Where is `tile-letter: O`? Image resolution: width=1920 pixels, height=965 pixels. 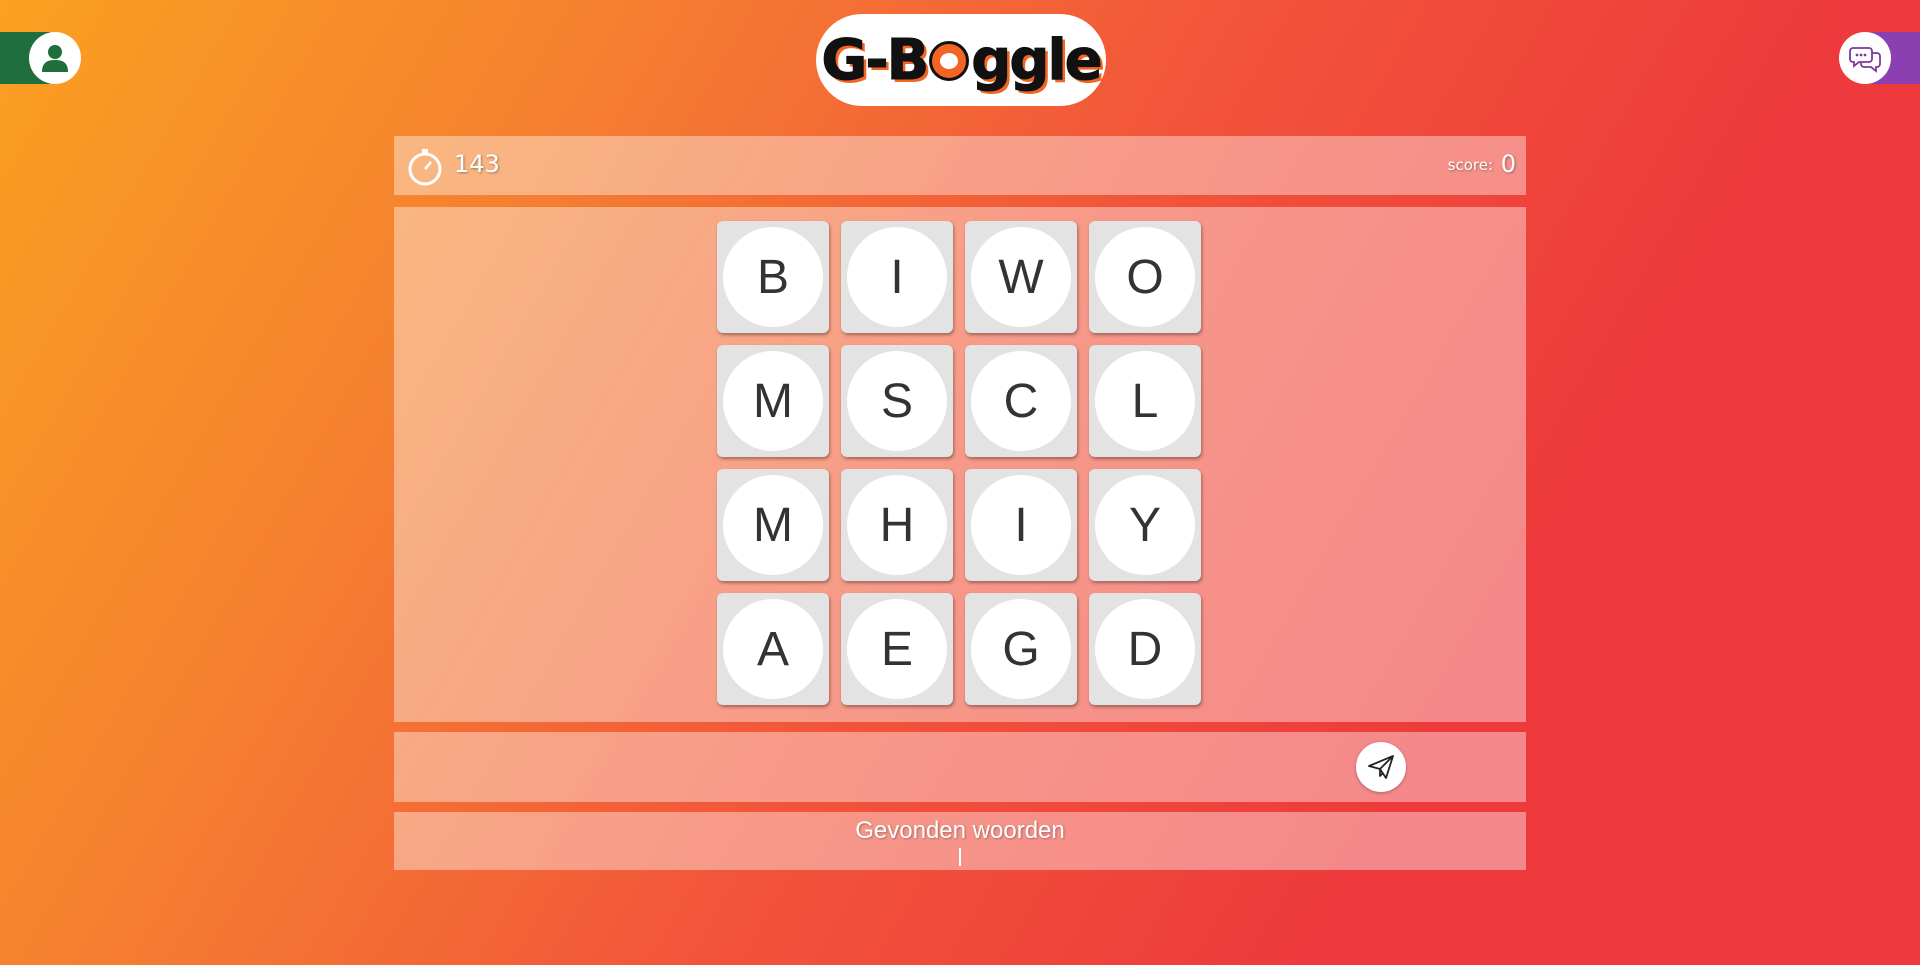 tile-letter: O is located at coordinates (1145, 277).